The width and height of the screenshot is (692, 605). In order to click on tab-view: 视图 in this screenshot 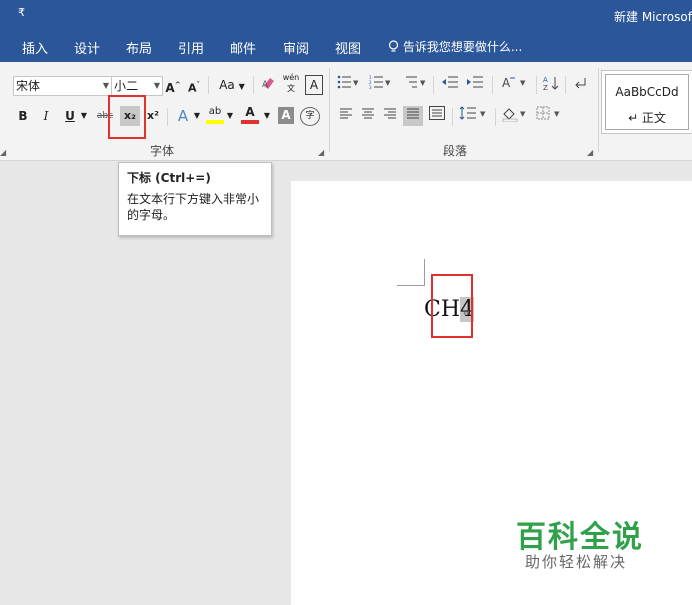, I will do `click(348, 47)`.